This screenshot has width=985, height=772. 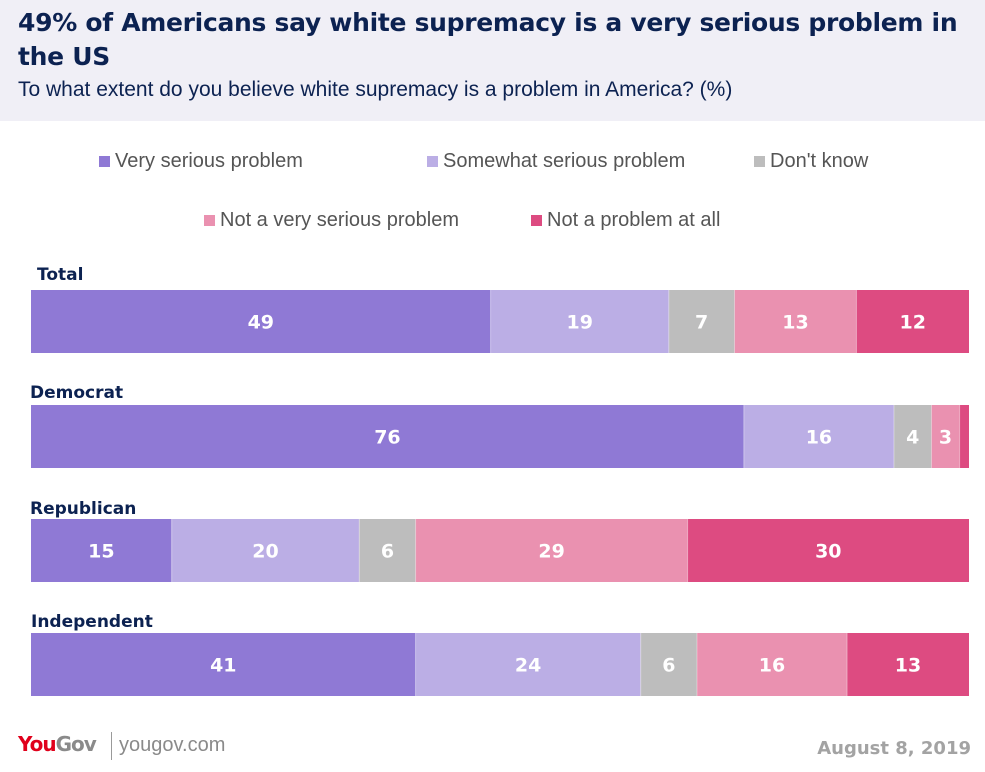 I want to click on footer-divider, so click(x=111, y=746).